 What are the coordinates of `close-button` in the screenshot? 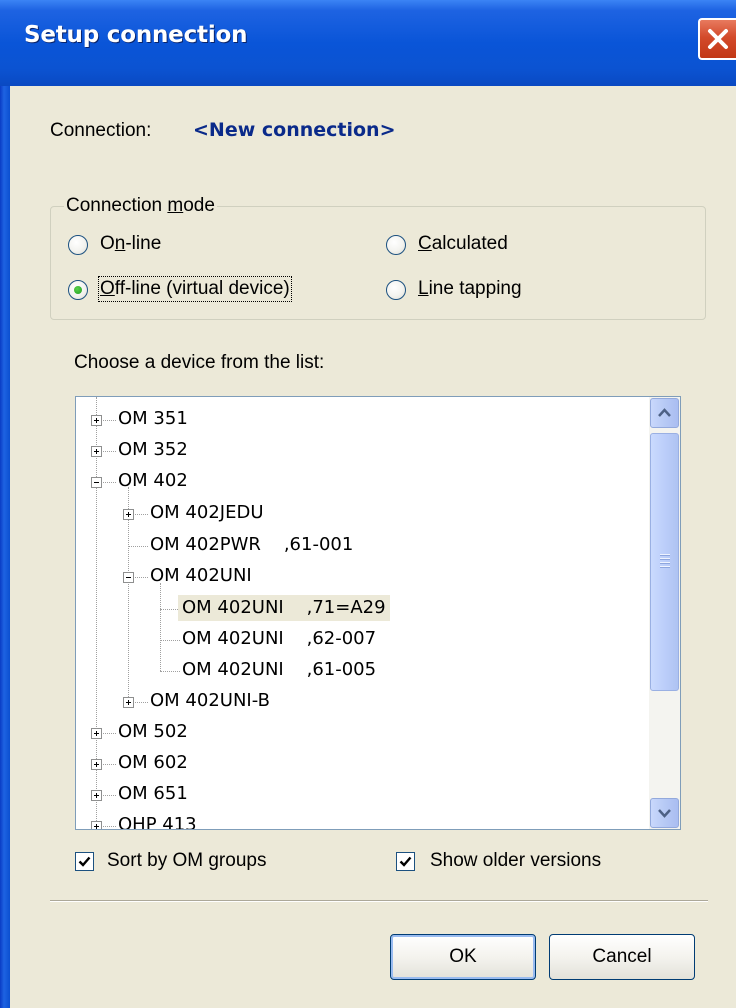 It's located at (717, 39).